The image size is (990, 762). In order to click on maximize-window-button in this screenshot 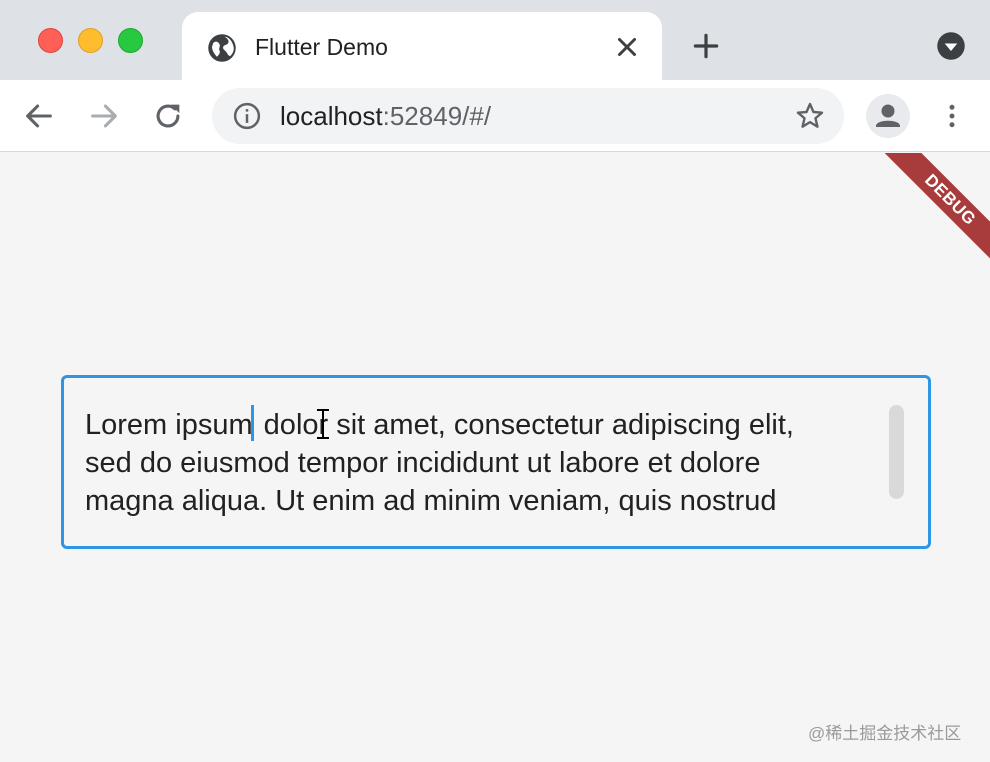, I will do `click(130, 40)`.